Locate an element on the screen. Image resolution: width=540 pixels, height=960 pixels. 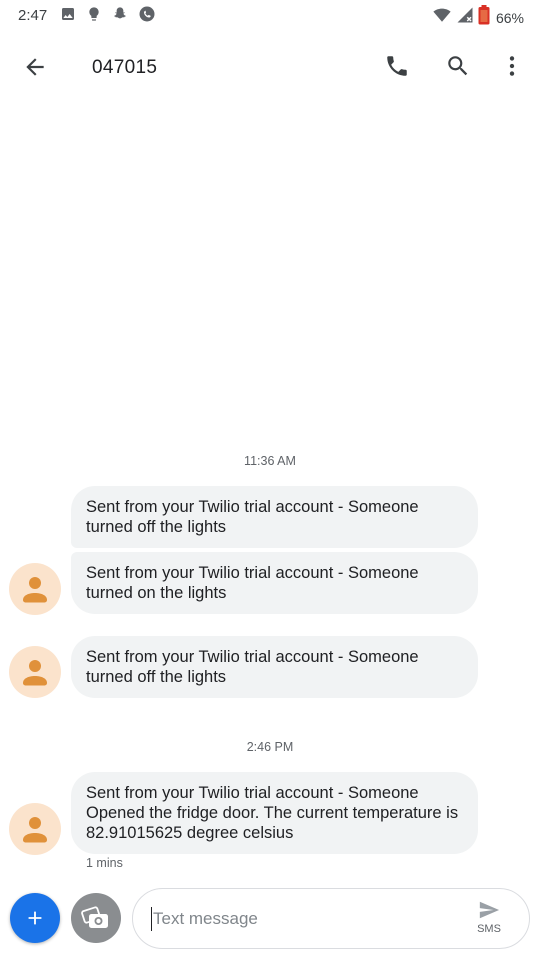
status-time: 2:47 is located at coordinates (33, 15).